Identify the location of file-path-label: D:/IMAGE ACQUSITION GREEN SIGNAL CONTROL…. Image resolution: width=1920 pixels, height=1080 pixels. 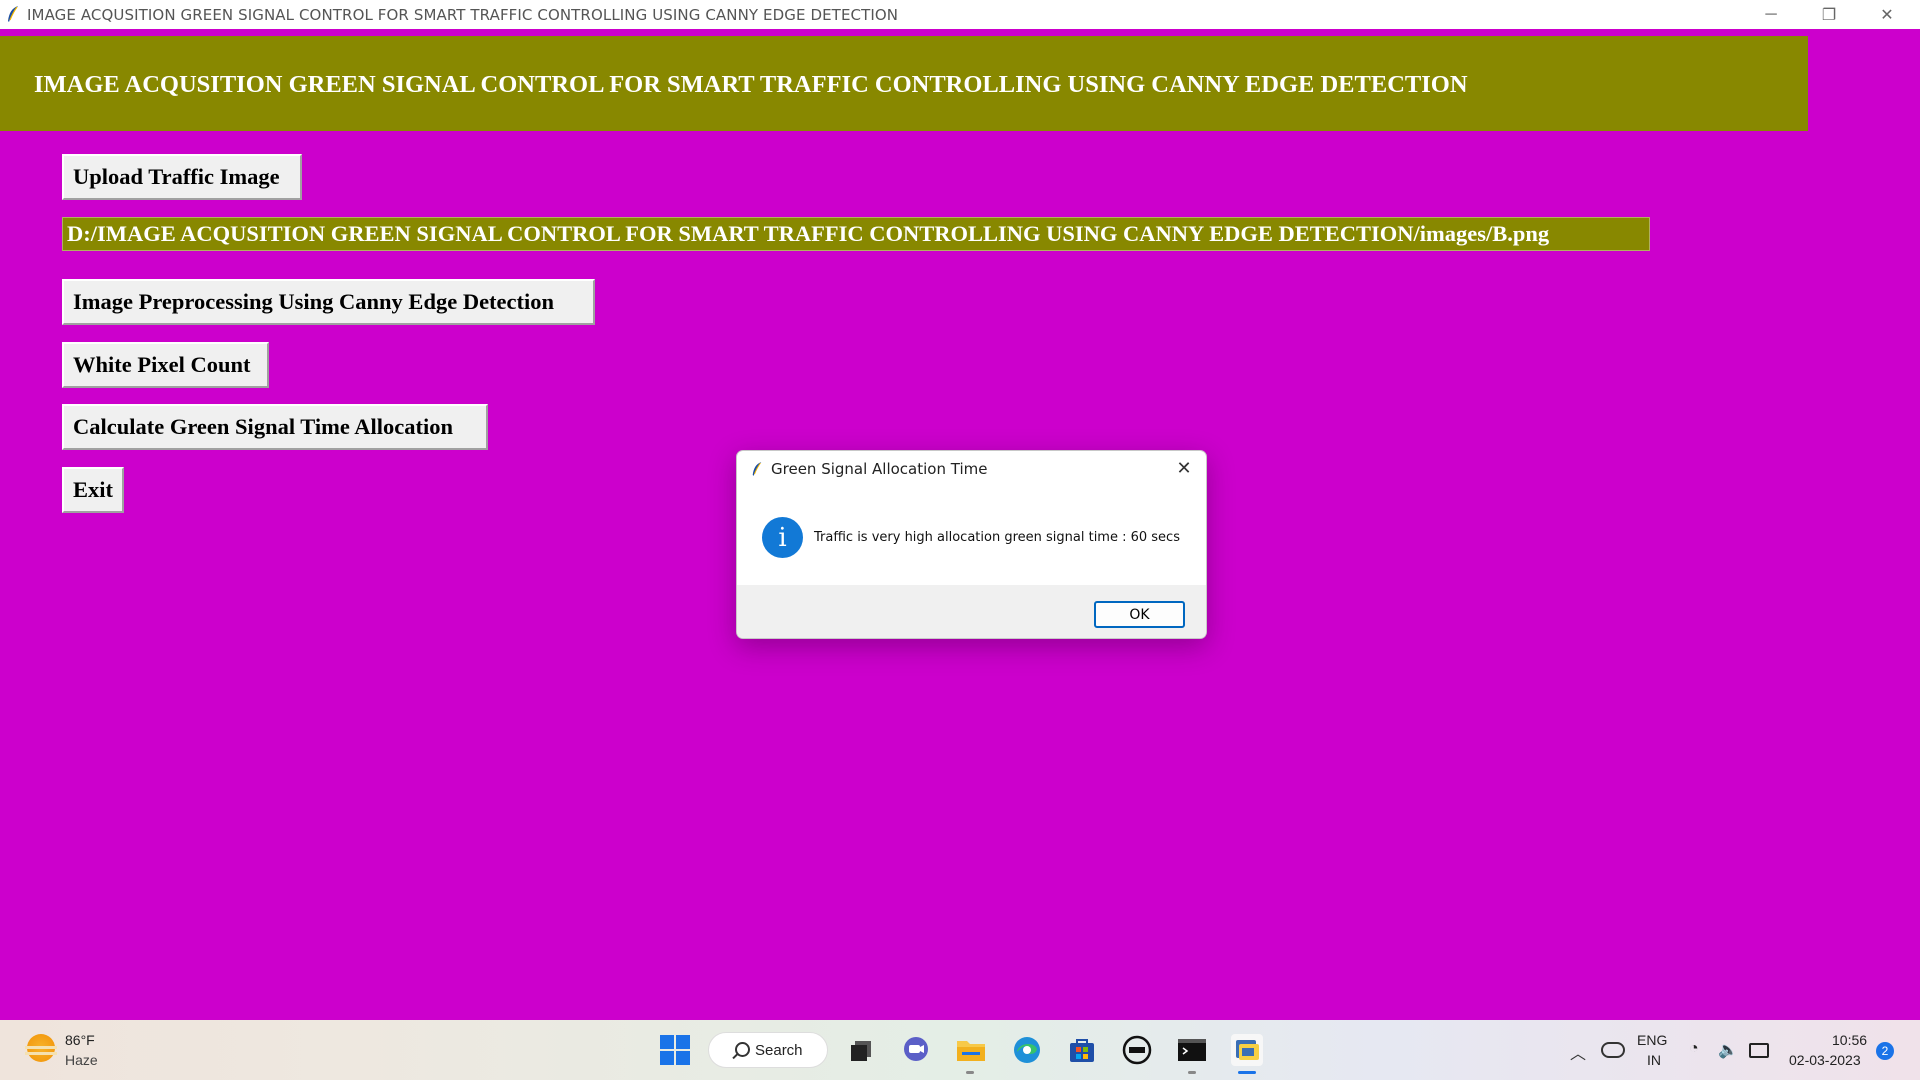
(856, 234).